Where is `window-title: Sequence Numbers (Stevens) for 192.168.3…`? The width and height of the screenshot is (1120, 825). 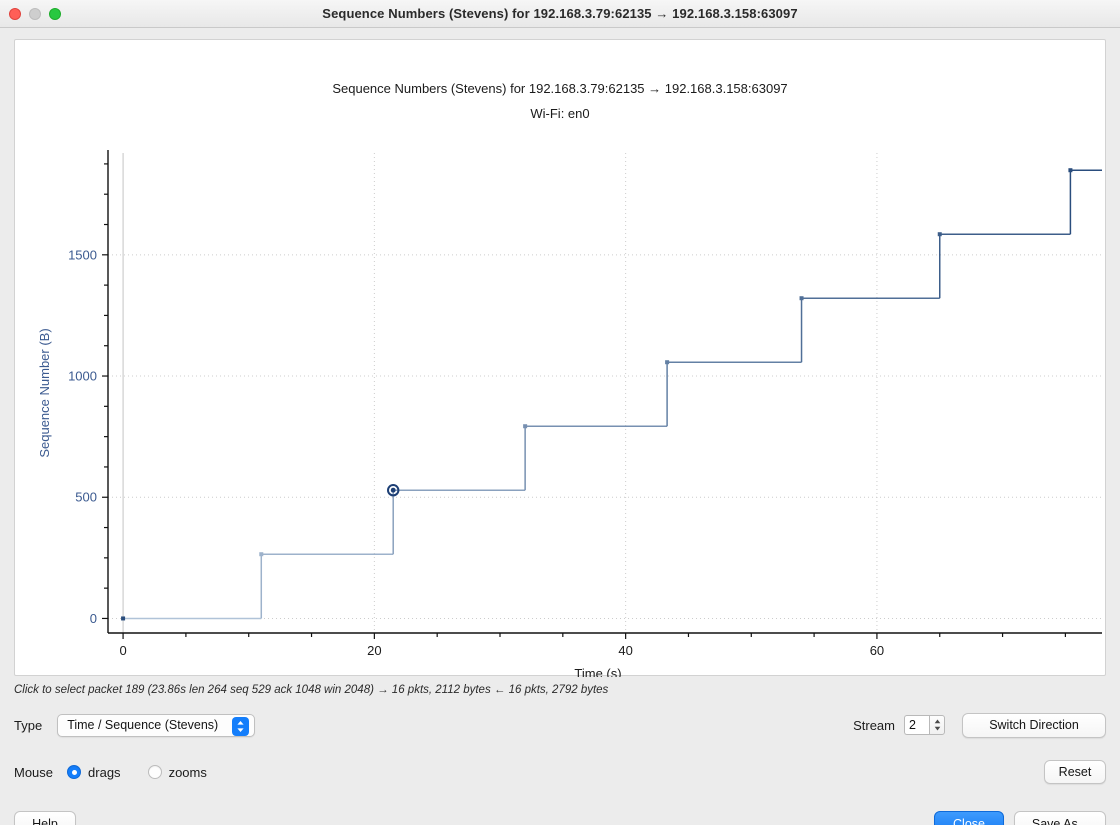
window-title: Sequence Numbers (Stevens) for 192.168.3… is located at coordinates (560, 13).